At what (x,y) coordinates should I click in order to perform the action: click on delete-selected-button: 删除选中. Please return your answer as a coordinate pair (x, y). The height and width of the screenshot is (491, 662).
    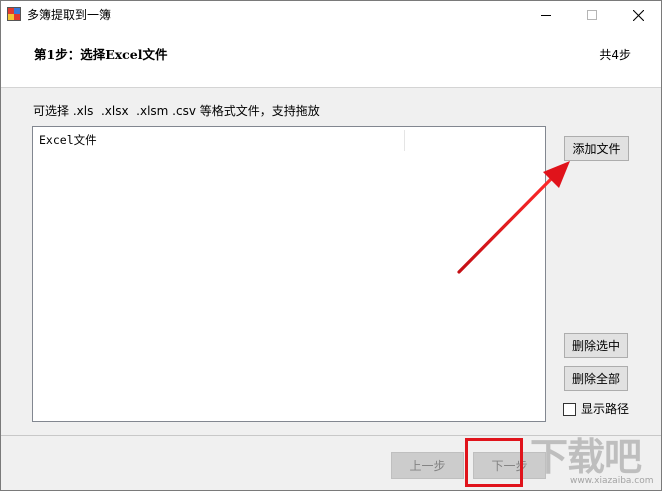
    Looking at the image, I should click on (596, 345).